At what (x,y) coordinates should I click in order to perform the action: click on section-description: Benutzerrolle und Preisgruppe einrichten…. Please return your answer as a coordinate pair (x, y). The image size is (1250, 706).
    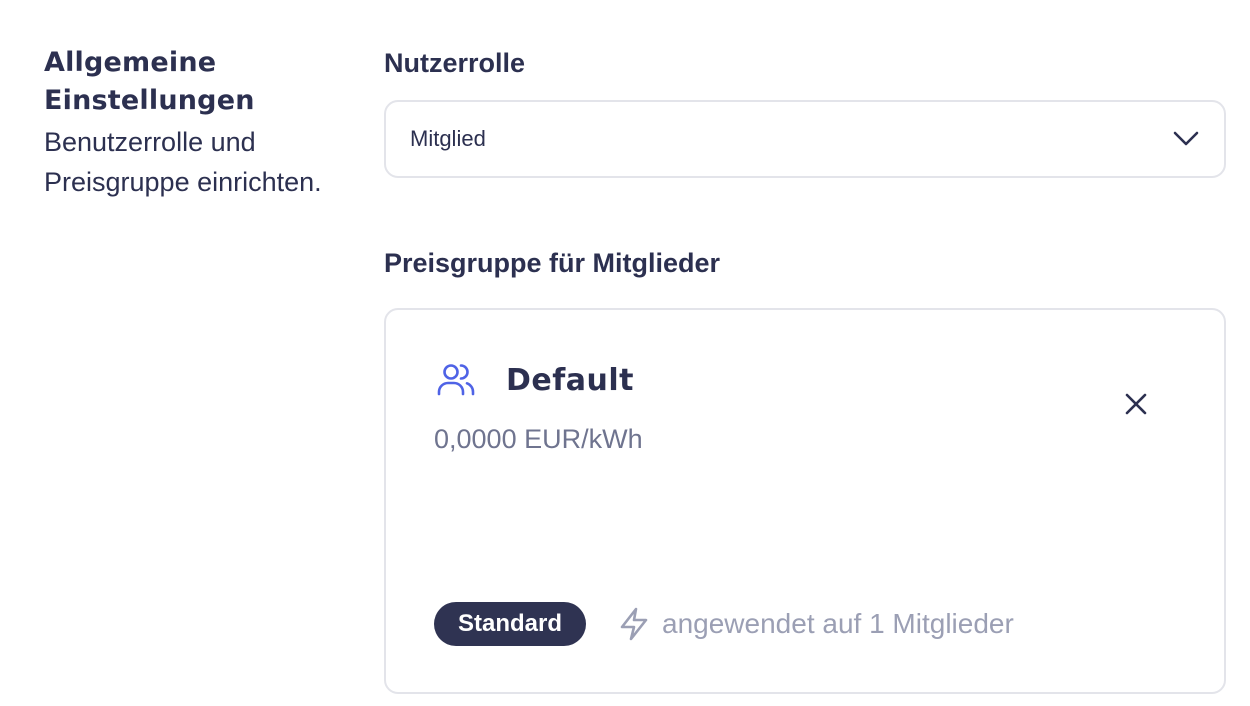
    Looking at the image, I should click on (183, 162).